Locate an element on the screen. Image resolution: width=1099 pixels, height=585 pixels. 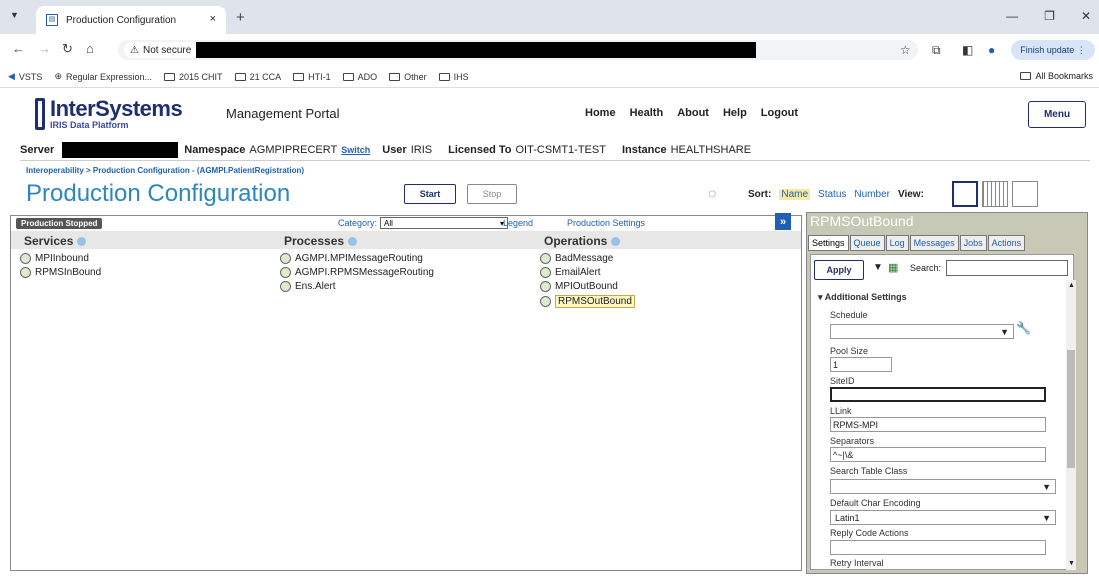
nav-health: Health is located at coordinates (647, 113).